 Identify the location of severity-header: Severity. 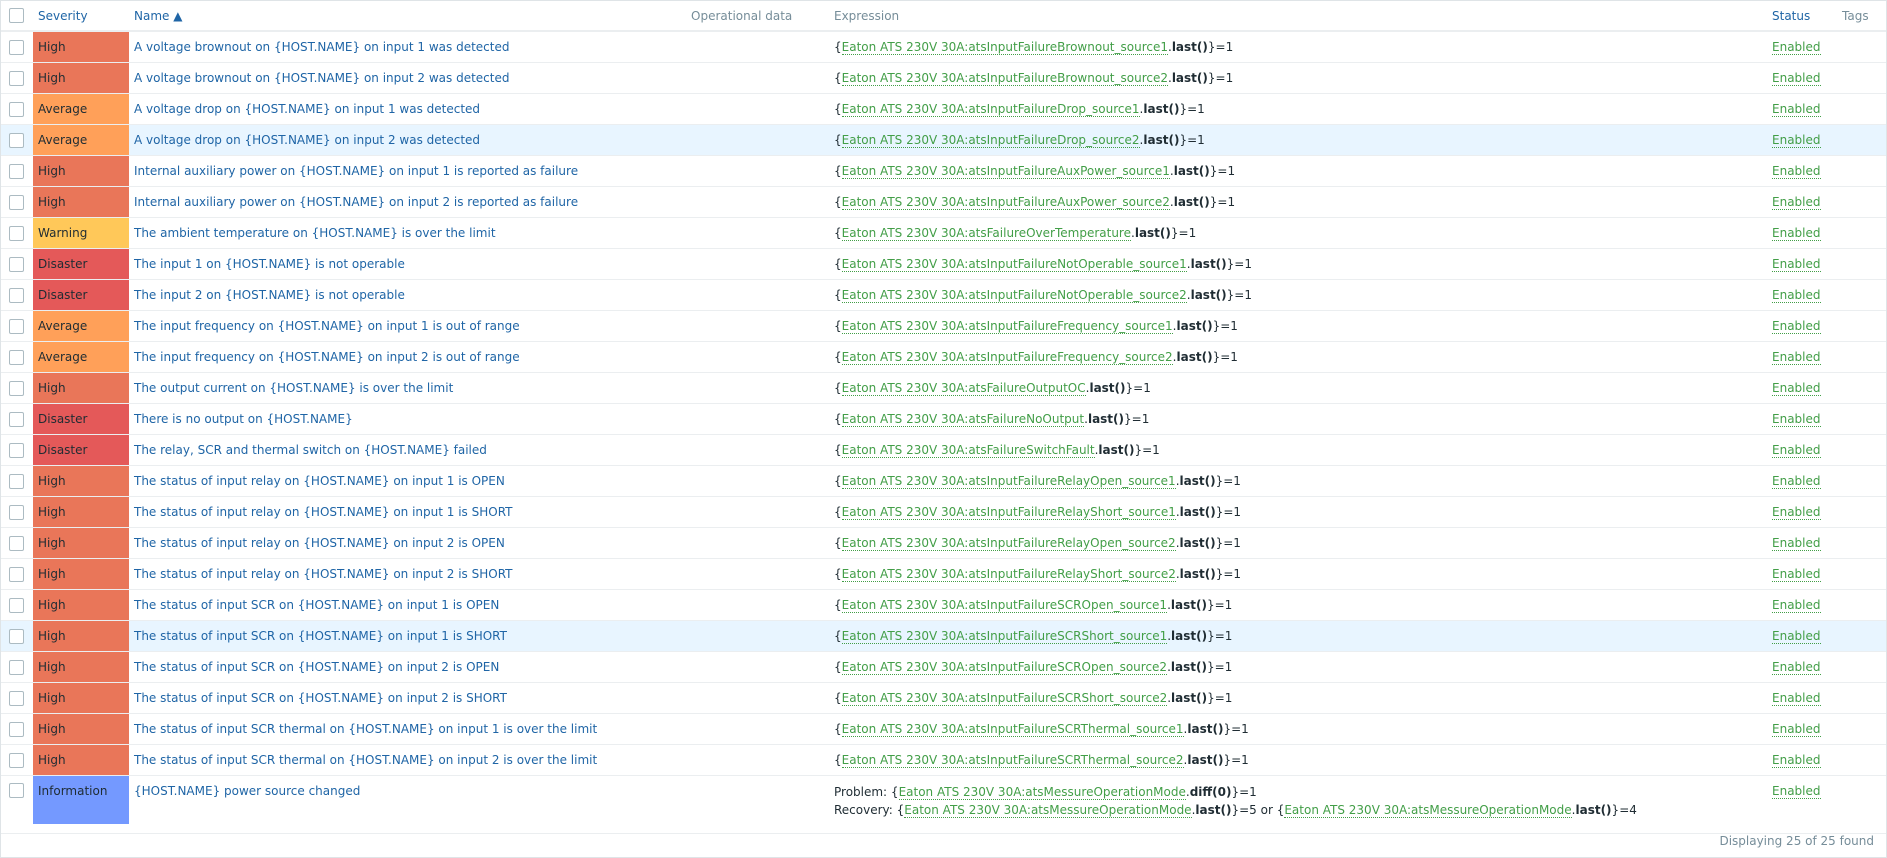
(81, 16).